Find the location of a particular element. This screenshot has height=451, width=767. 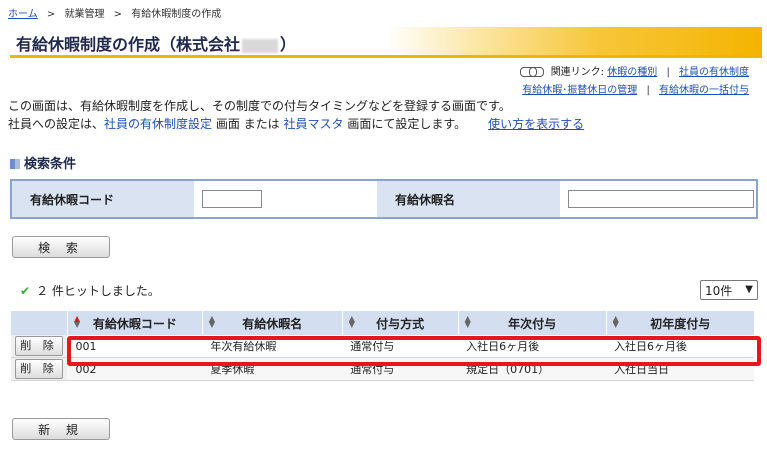

section-marker-icon is located at coordinates (15, 164).